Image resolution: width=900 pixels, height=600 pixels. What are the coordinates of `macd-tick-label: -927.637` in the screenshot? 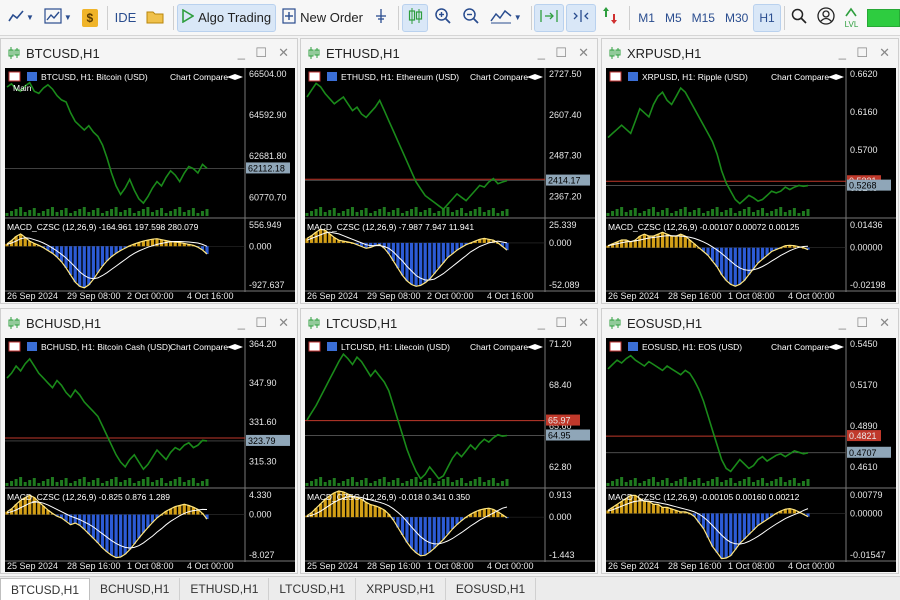 It's located at (267, 285).